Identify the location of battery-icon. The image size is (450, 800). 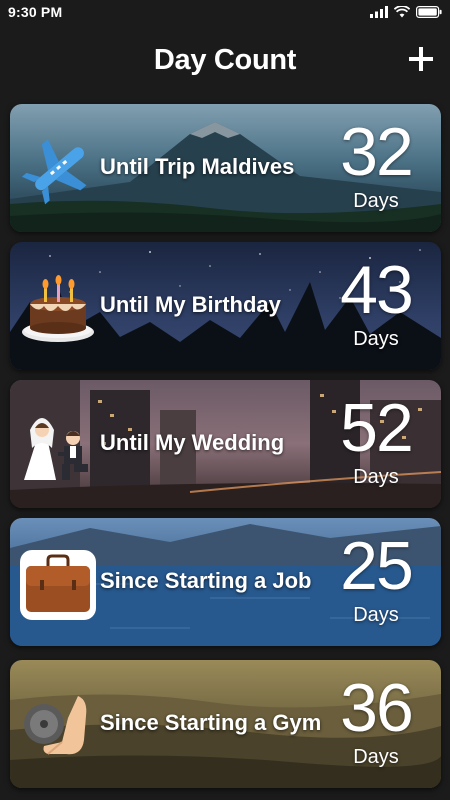
(429, 12).